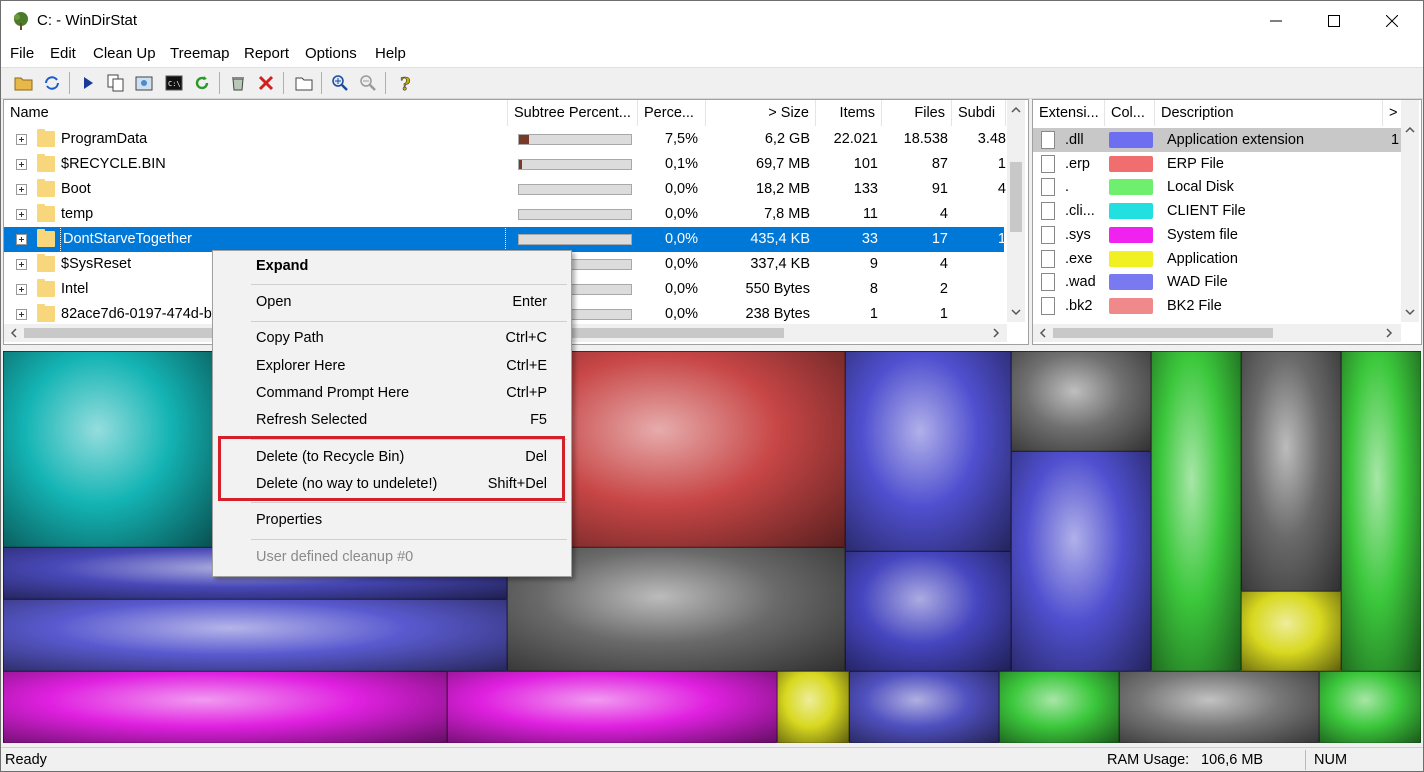 The image size is (1424, 772). Describe the element at coordinates (202, 83) in the screenshot. I see `refresh-button` at that location.